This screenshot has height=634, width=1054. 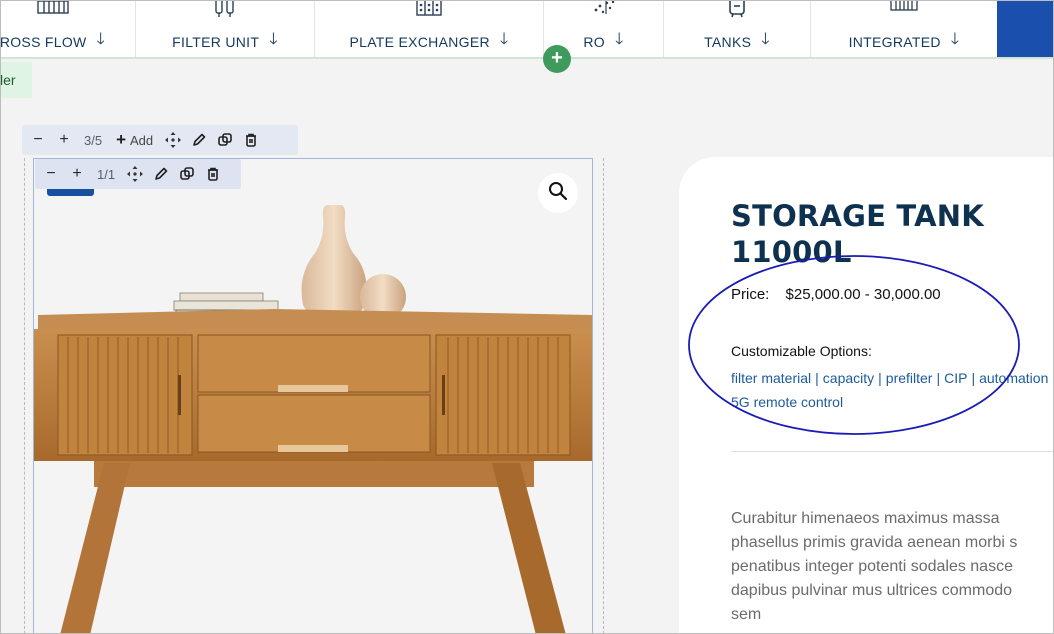 I want to click on magnifier-icon, so click(x=558, y=193).